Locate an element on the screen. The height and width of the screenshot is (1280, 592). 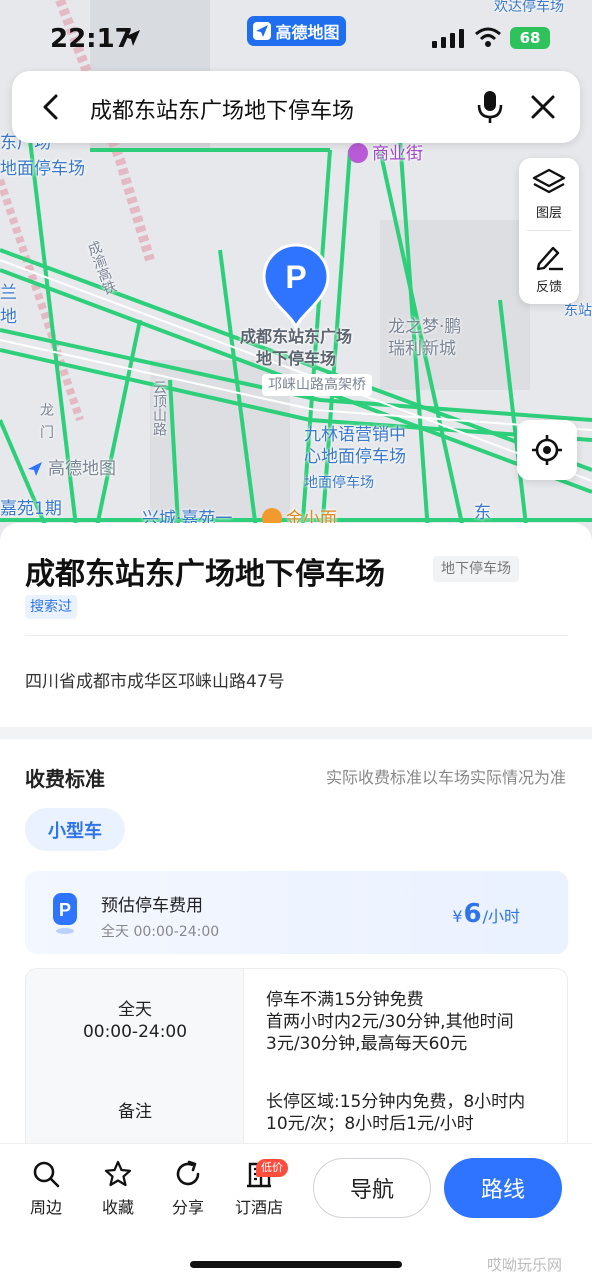
price-currency: ¥ is located at coordinates (457, 916).